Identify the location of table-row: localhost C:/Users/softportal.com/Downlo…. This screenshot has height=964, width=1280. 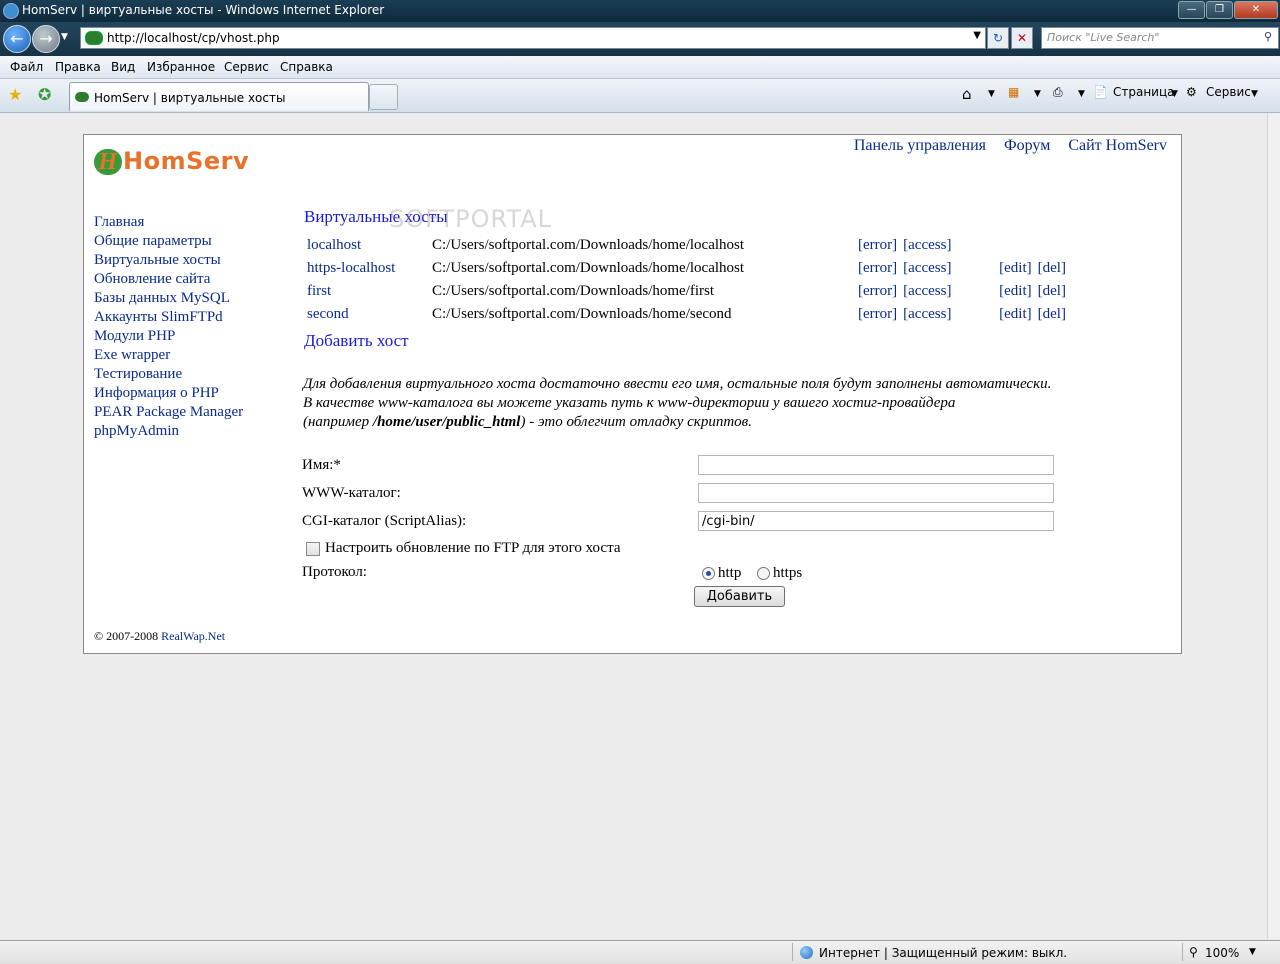
(686, 245).